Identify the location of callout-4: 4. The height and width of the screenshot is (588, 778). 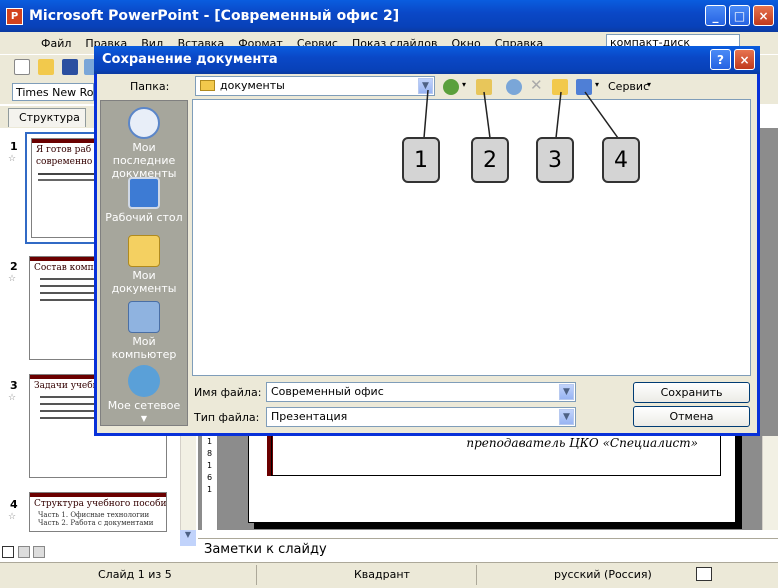
(621, 160).